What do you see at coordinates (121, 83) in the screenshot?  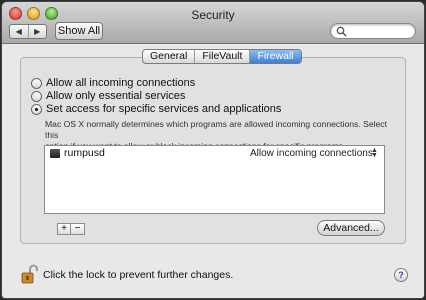 I see `option-label: Allow all incoming connections` at bounding box center [121, 83].